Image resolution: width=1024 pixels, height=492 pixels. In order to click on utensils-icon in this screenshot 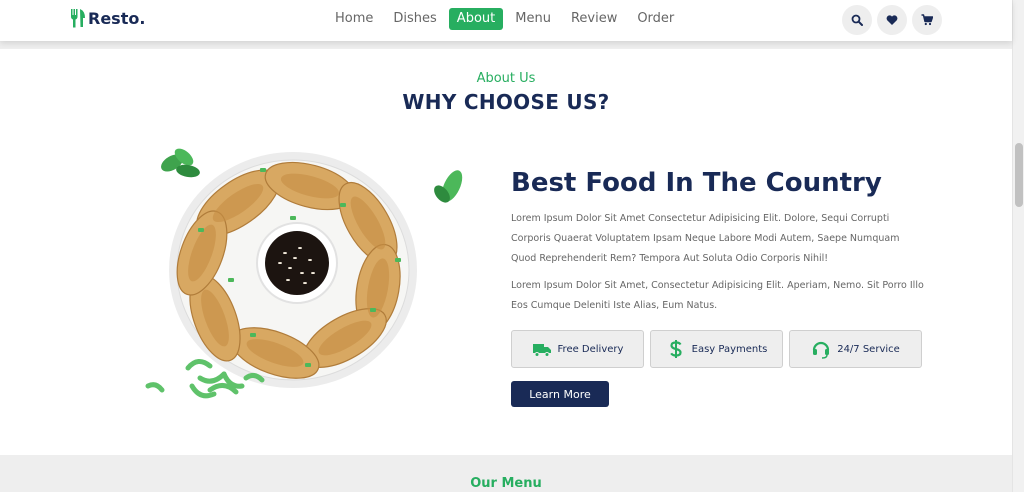, I will do `click(78, 18)`.